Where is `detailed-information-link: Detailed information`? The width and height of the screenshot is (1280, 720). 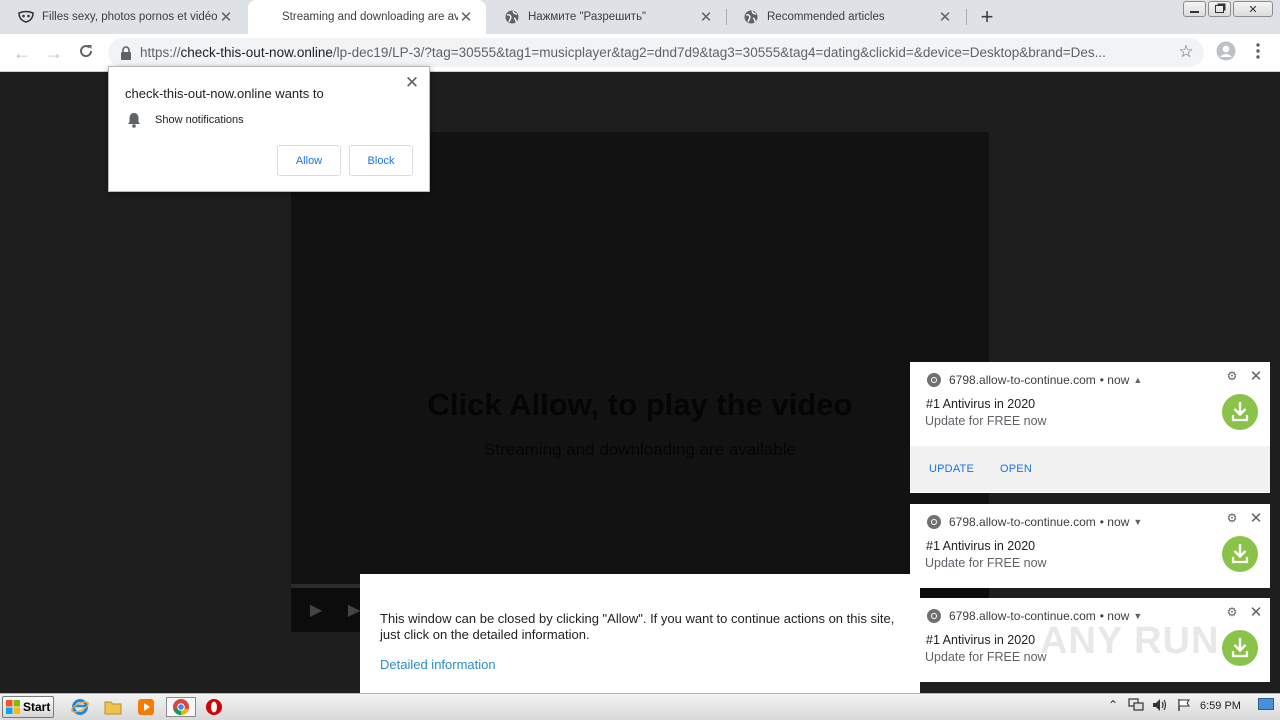 detailed-information-link: Detailed information is located at coordinates (438, 664).